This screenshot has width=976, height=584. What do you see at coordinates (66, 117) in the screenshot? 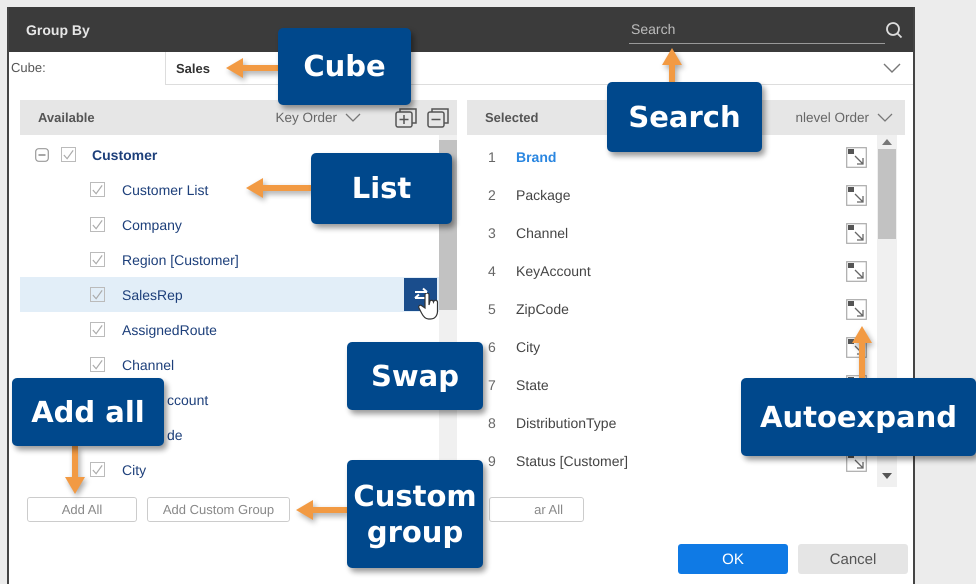
I see `panel-title: Available` at bounding box center [66, 117].